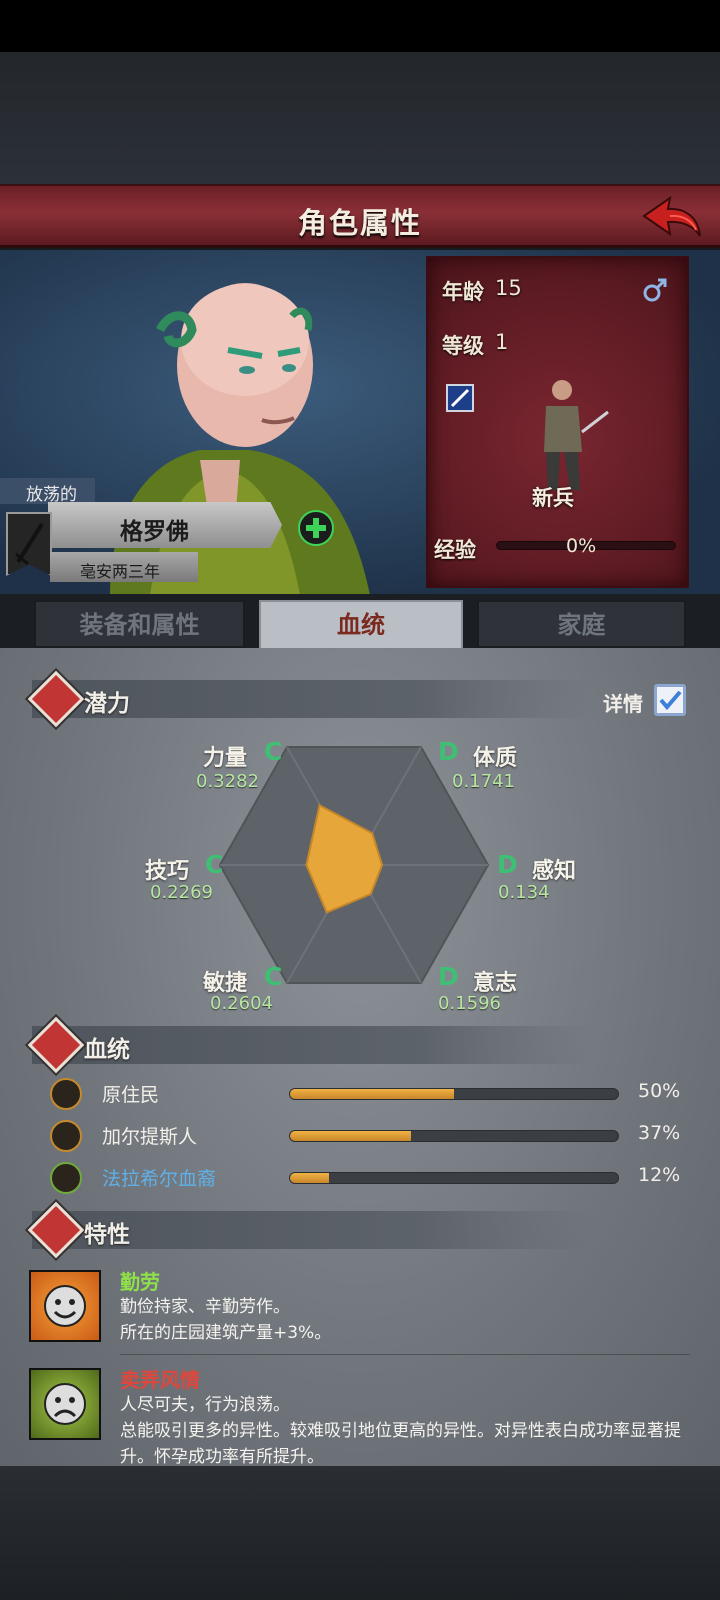 The height and width of the screenshot is (1600, 720). Describe the element at coordinates (241, 1003) in the screenshot. I see `attr-agility-value: 0.2604` at that location.